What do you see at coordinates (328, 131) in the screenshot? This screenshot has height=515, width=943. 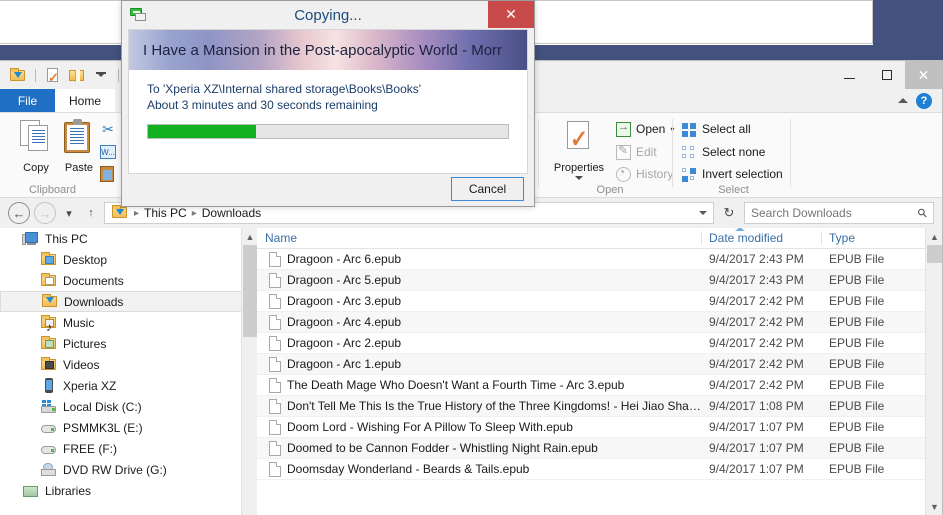 I see `progress-bar` at bounding box center [328, 131].